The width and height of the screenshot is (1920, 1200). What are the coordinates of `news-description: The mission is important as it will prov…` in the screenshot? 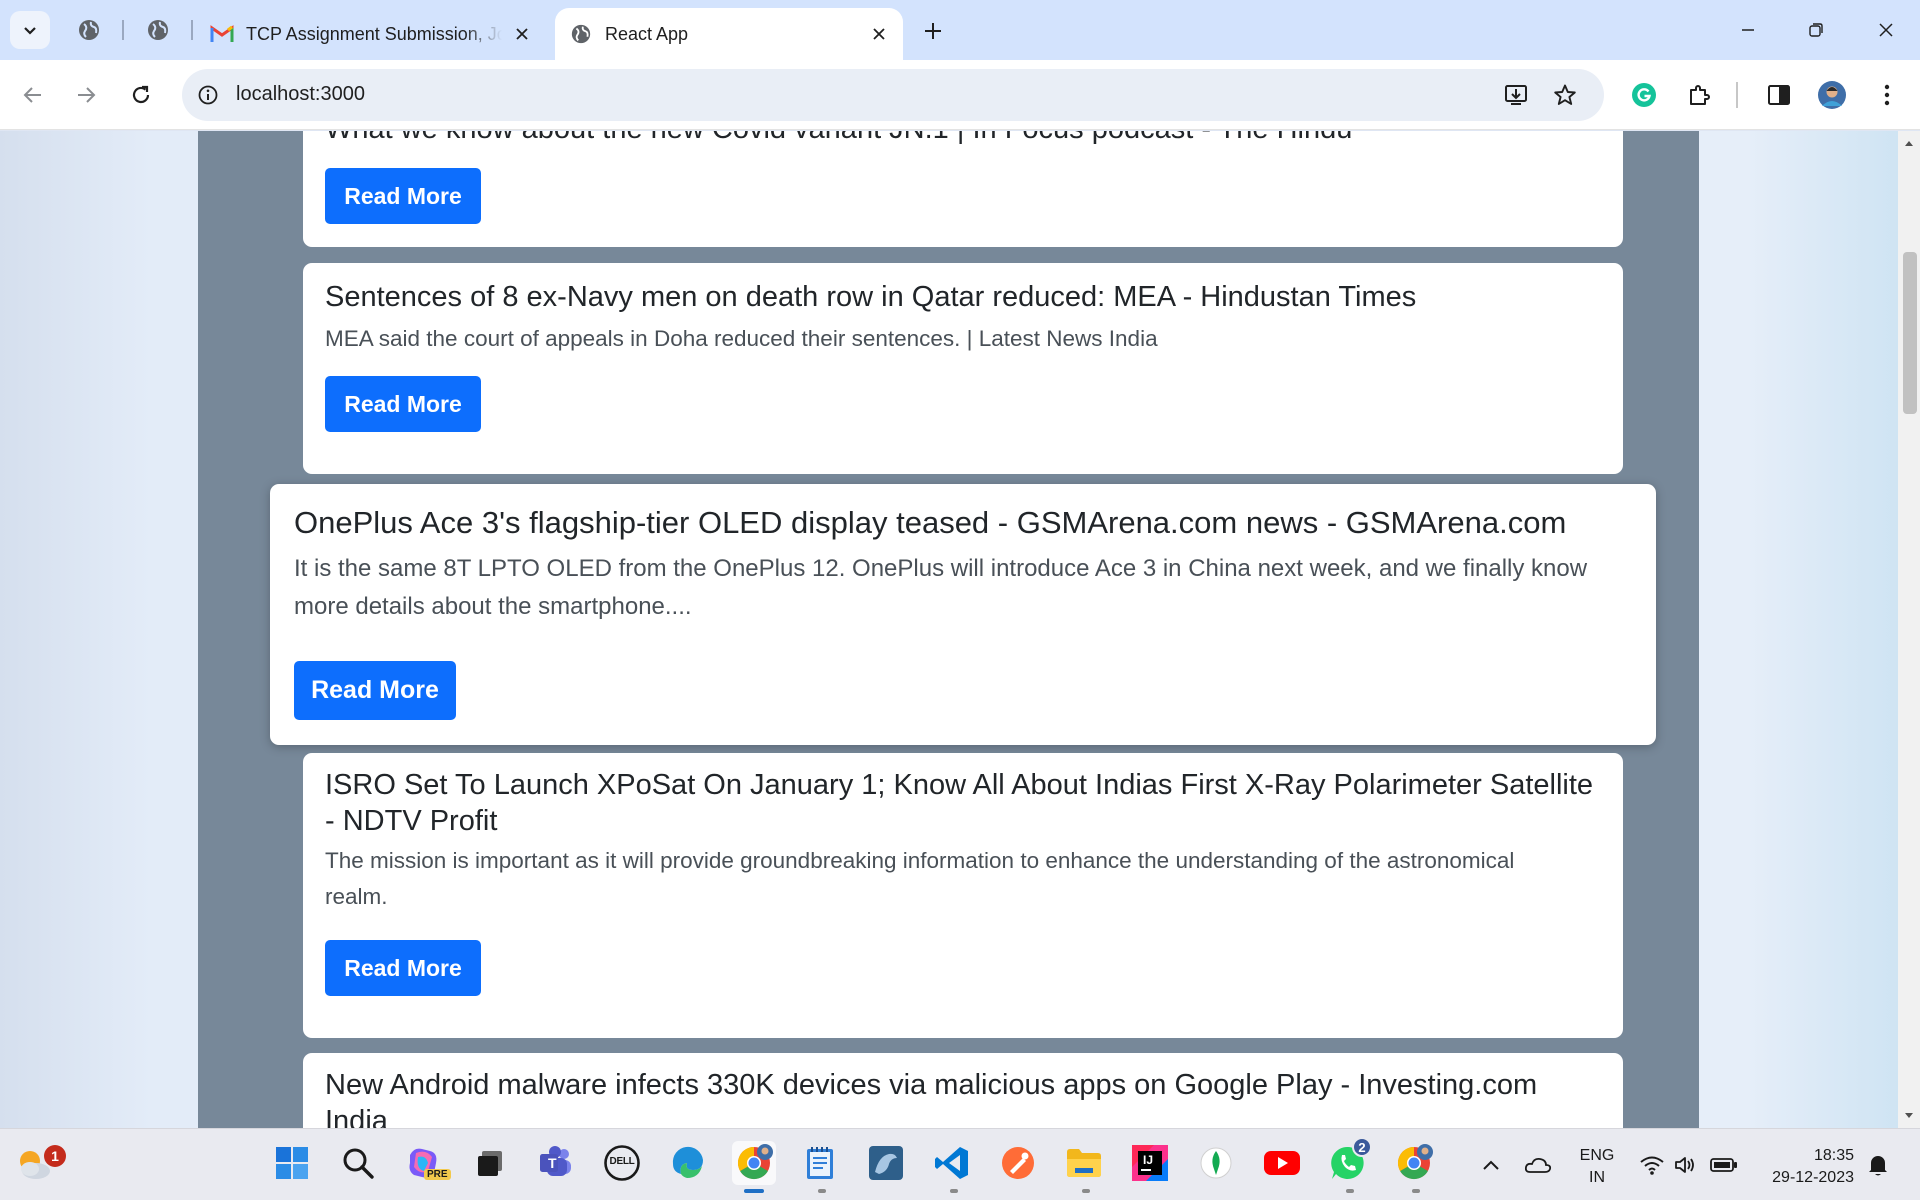 It's located at (920, 878).